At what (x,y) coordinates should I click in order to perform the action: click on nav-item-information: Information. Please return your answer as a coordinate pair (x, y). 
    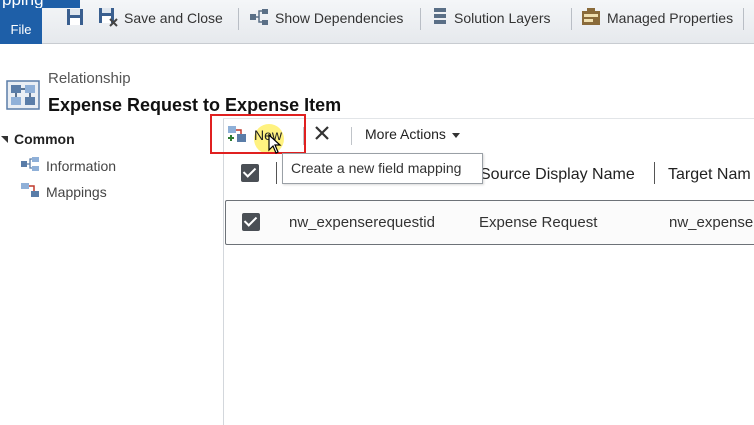
    Looking at the image, I should click on (68, 165).